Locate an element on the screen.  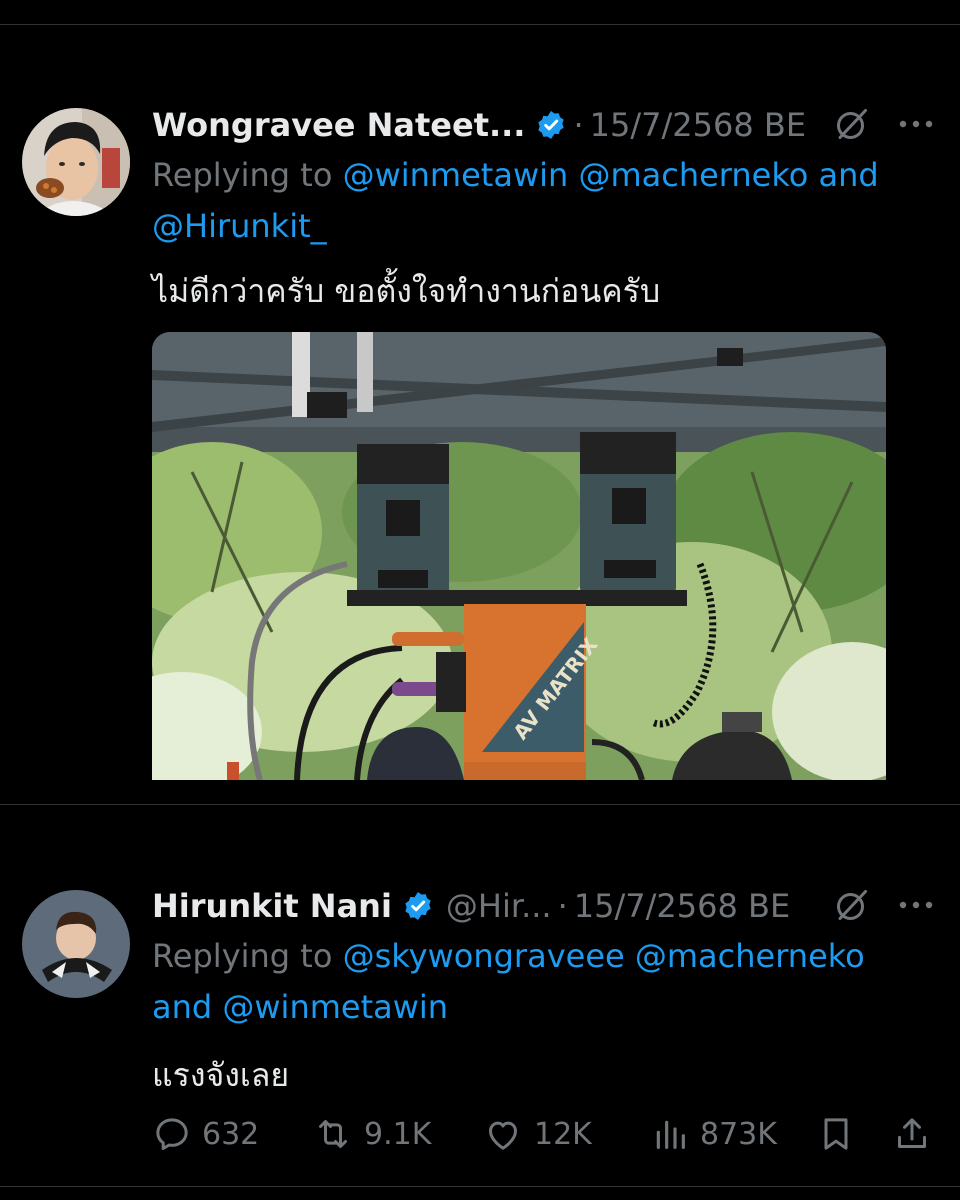
mention-link: @Hirunkit_ is located at coordinates (239, 226).